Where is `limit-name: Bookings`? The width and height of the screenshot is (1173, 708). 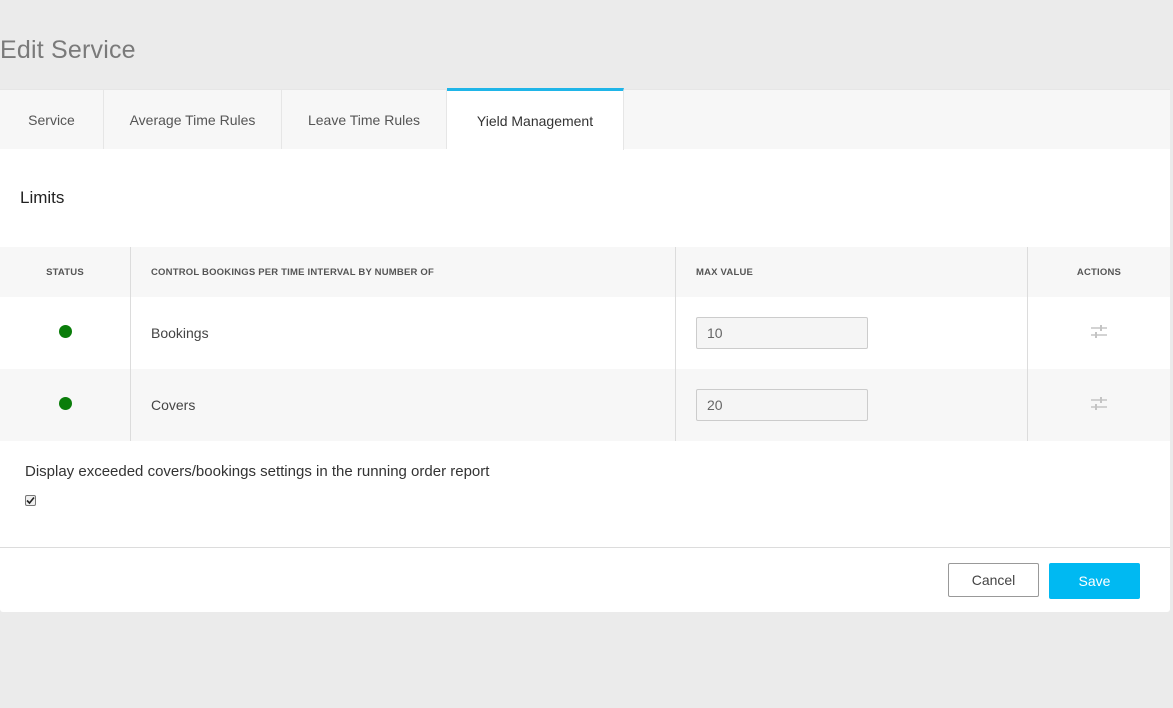
limit-name: Bookings is located at coordinates (180, 333).